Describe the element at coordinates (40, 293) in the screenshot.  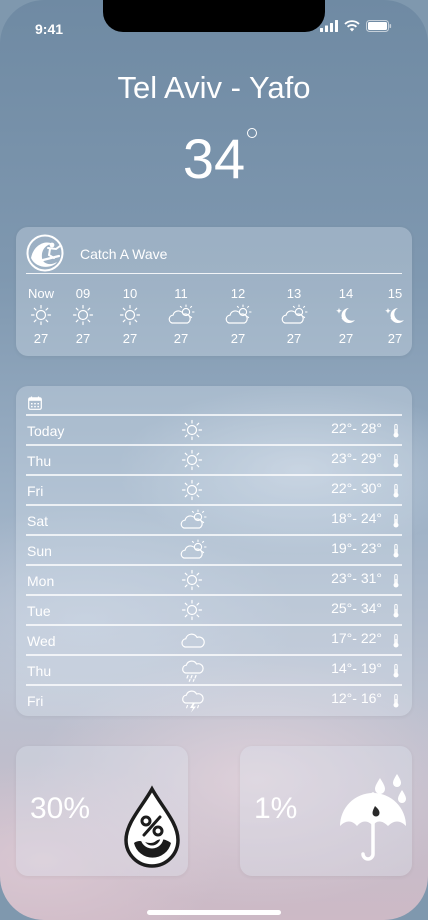
I see `hour-label: Now` at that location.